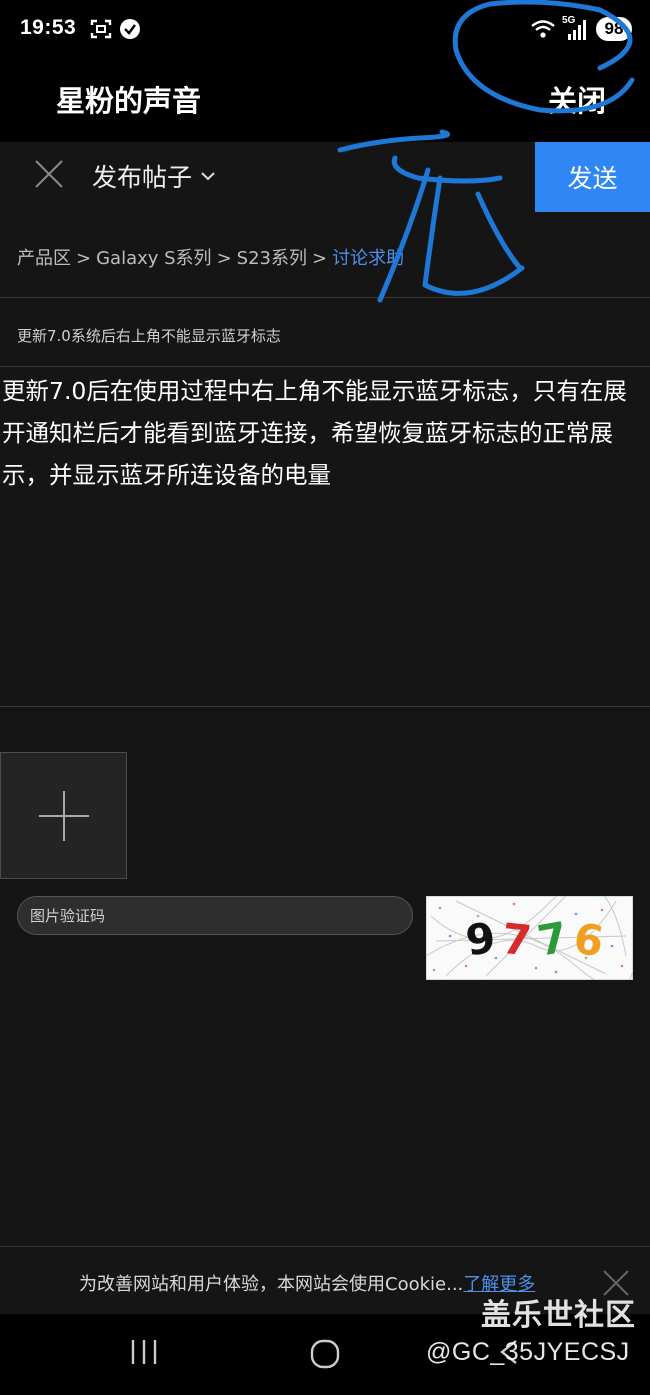 Image resolution: width=650 pixels, height=1395 pixels. Describe the element at coordinates (558, 1315) in the screenshot. I see `watermark-site: 盖乐世社区` at that location.